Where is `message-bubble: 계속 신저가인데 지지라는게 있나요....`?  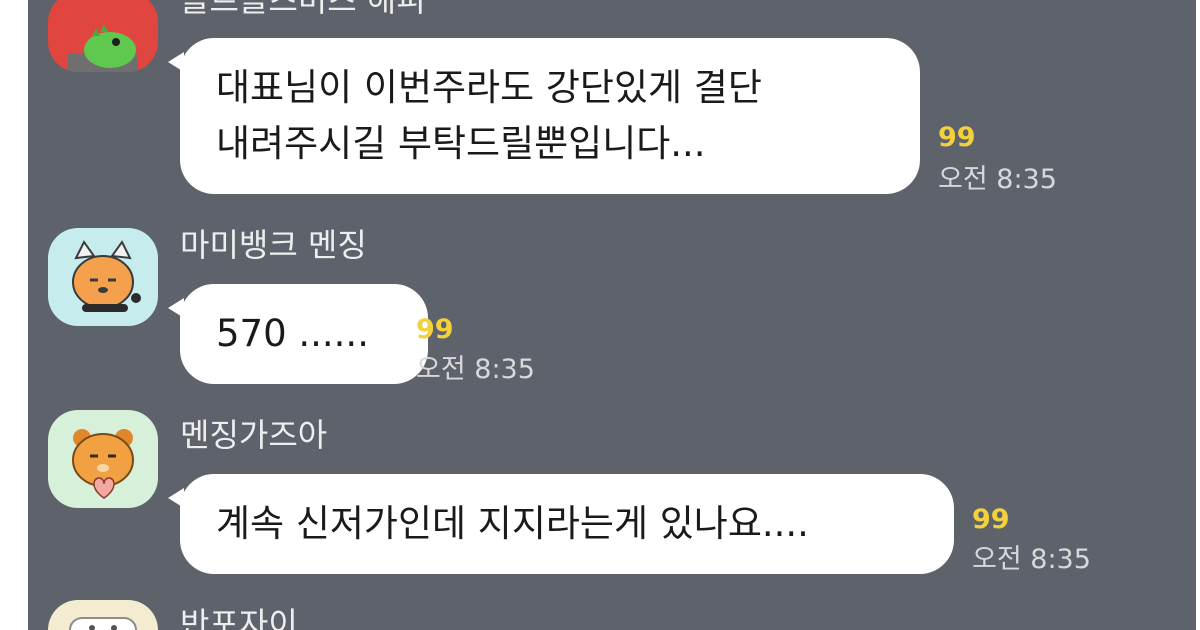 message-bubble: 계속 신저가인데 지지라는게 있나요.... is located at coordinates (561, 524).